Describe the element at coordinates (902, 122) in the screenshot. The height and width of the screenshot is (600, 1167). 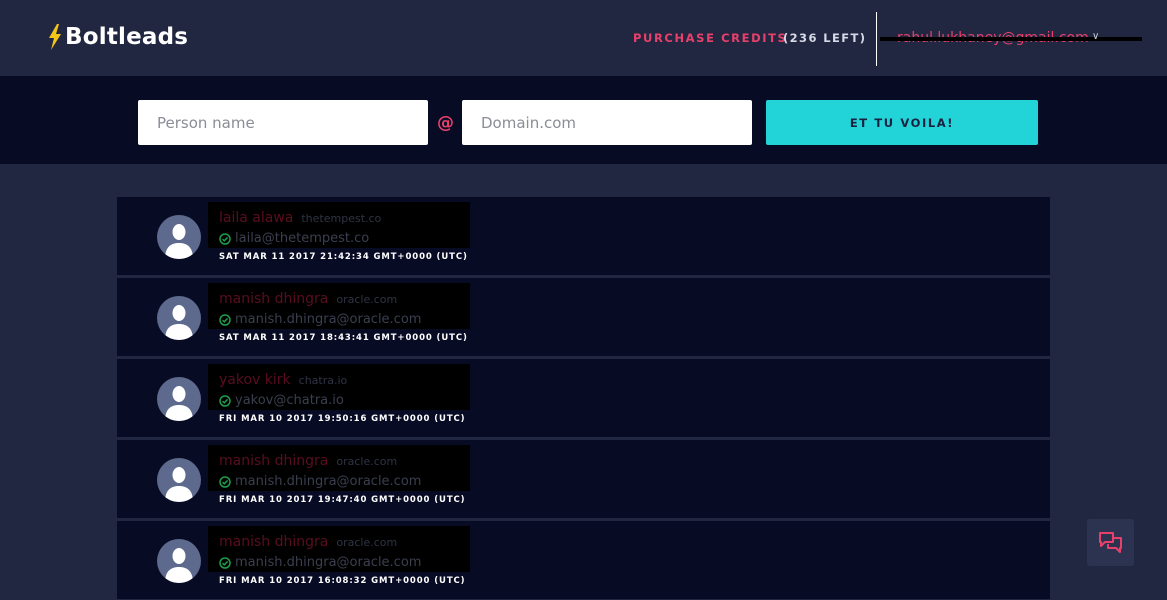
I see `search-submit-button: ET TU VOILA!` at that location.